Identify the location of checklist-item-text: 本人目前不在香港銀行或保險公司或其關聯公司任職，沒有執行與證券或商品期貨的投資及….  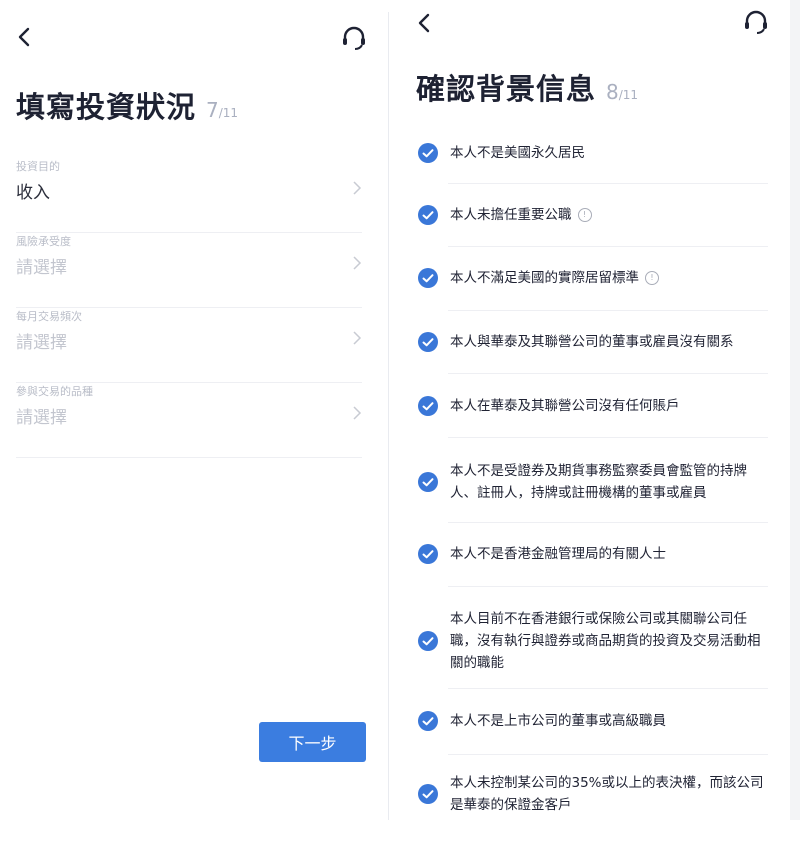
(605, 641).